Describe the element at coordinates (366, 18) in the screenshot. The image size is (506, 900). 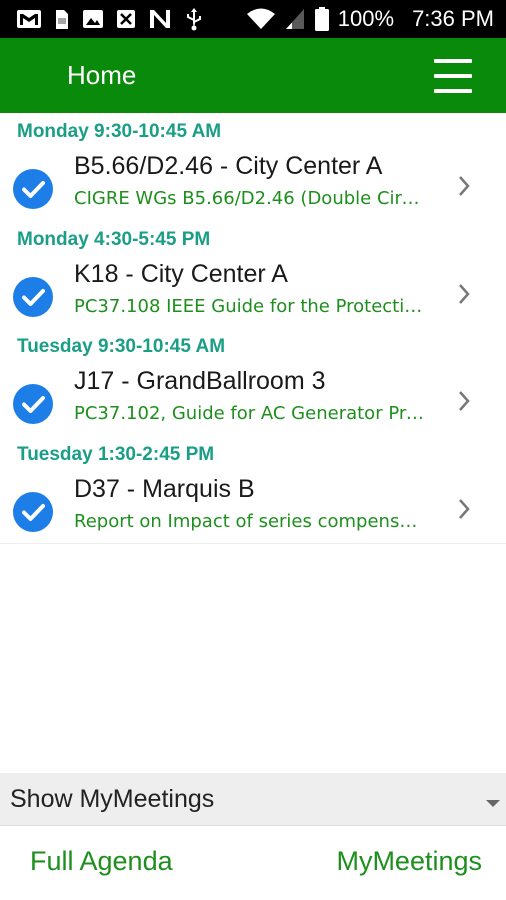
I see `battery-percent: 100%` at that location.